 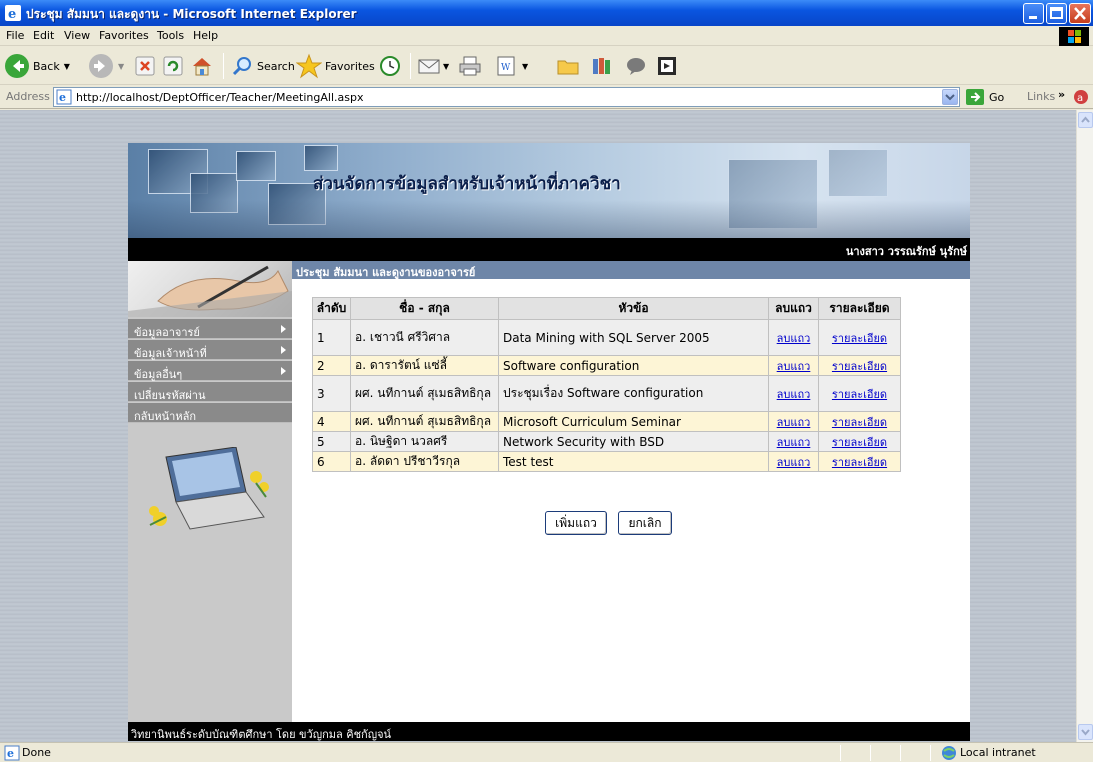 What do you see at coordinates (15, 35) in the screenshot?
I see `menu-file: File` at bounding box center [15, 35].